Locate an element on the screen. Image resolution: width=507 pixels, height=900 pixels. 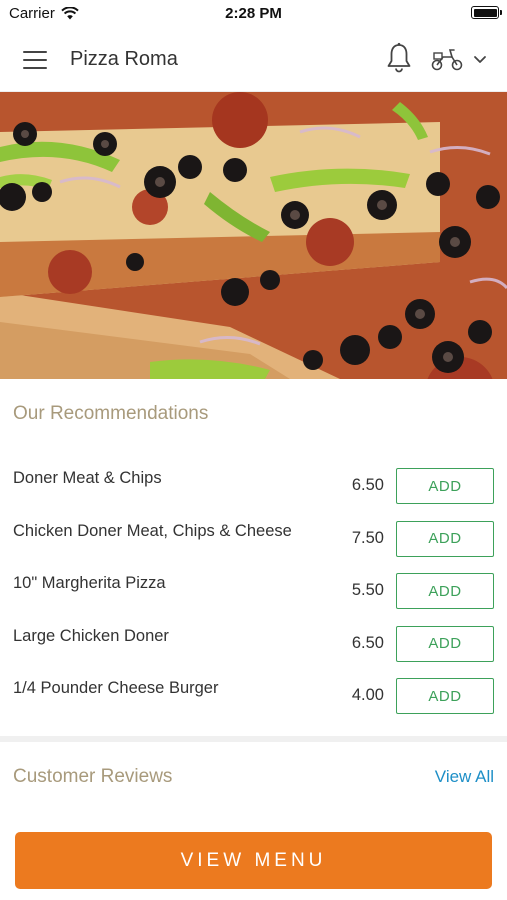
view-menu-button: VIEW MENU is located at coordinates (253, 860).